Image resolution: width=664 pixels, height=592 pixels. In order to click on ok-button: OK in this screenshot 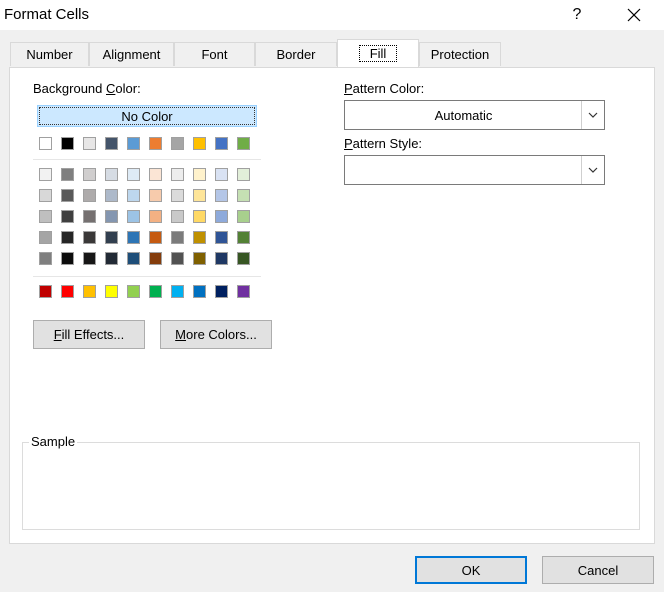, I will do `click(471, 570)`.